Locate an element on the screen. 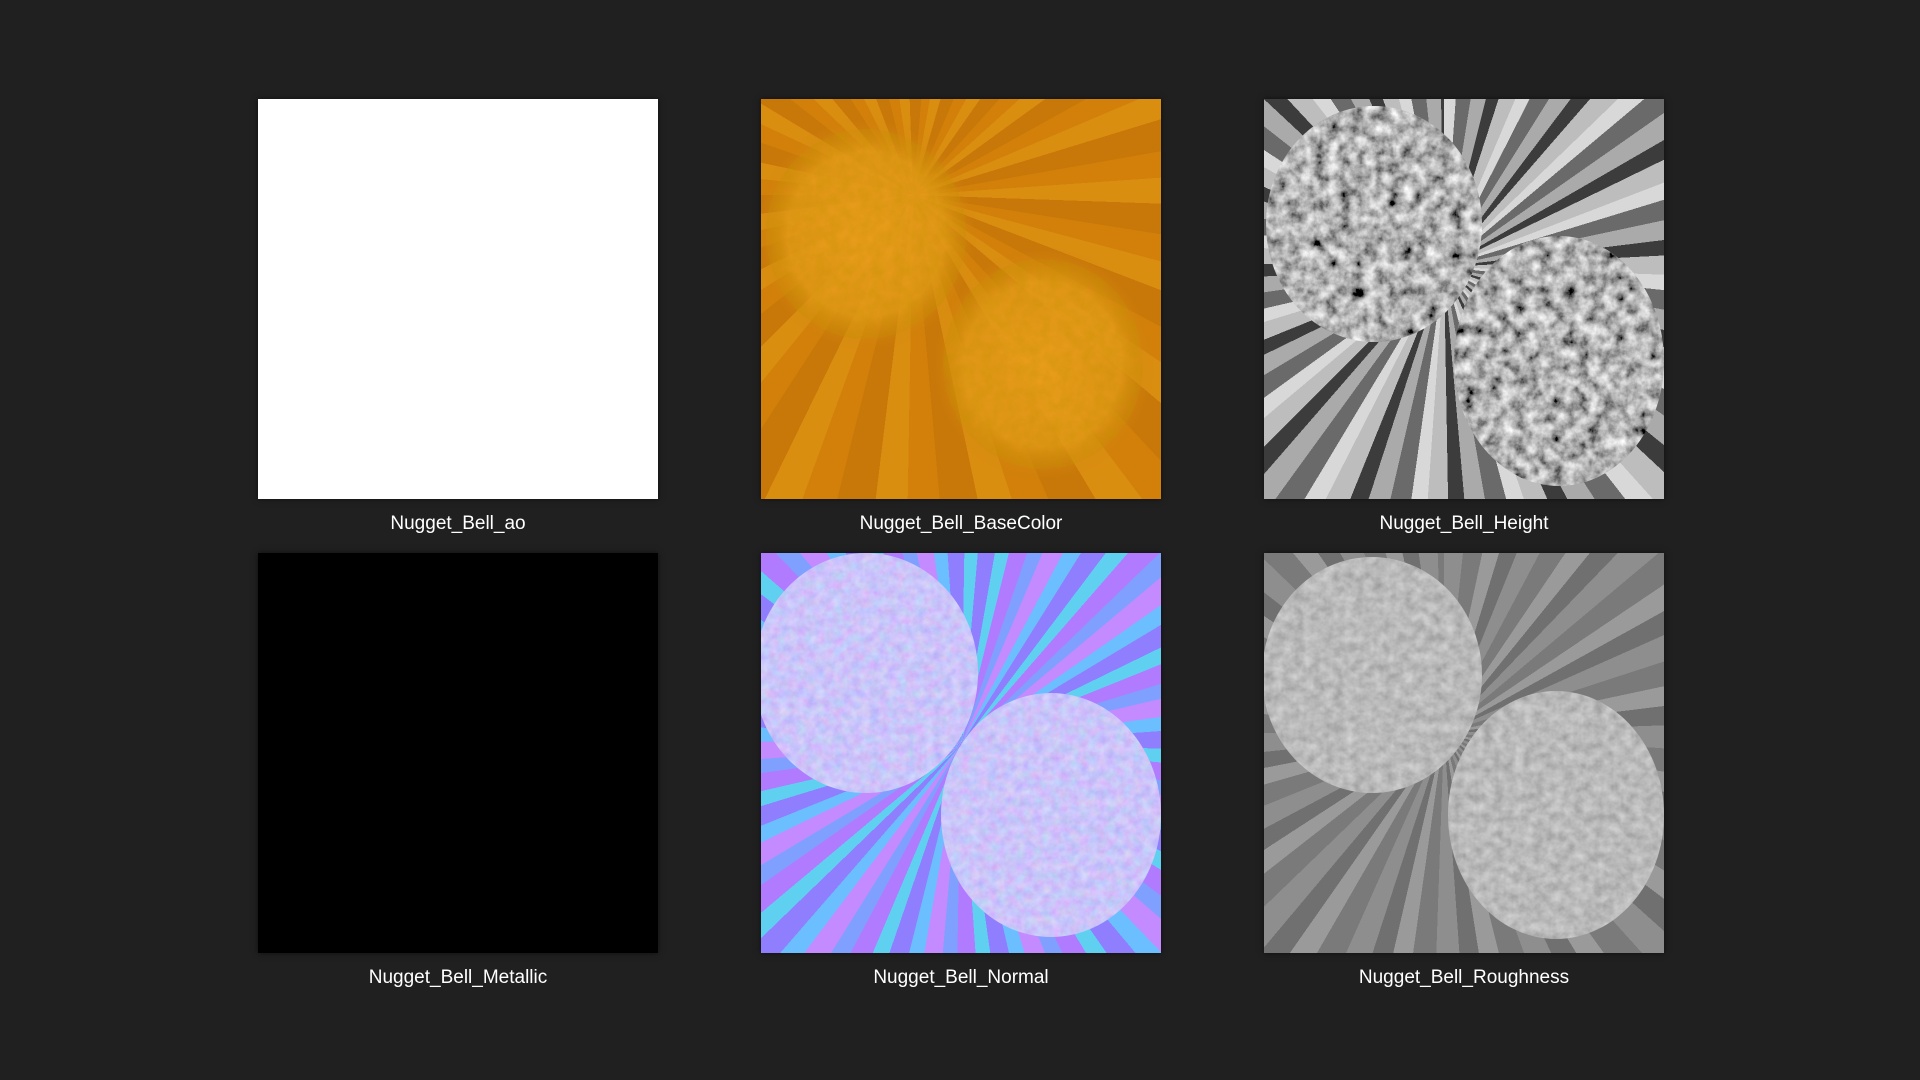 The height and width of the screenshot is (1080, 1920). file-name-normal: Nugget_Bell_Normal is located at coordinates (961, 978).